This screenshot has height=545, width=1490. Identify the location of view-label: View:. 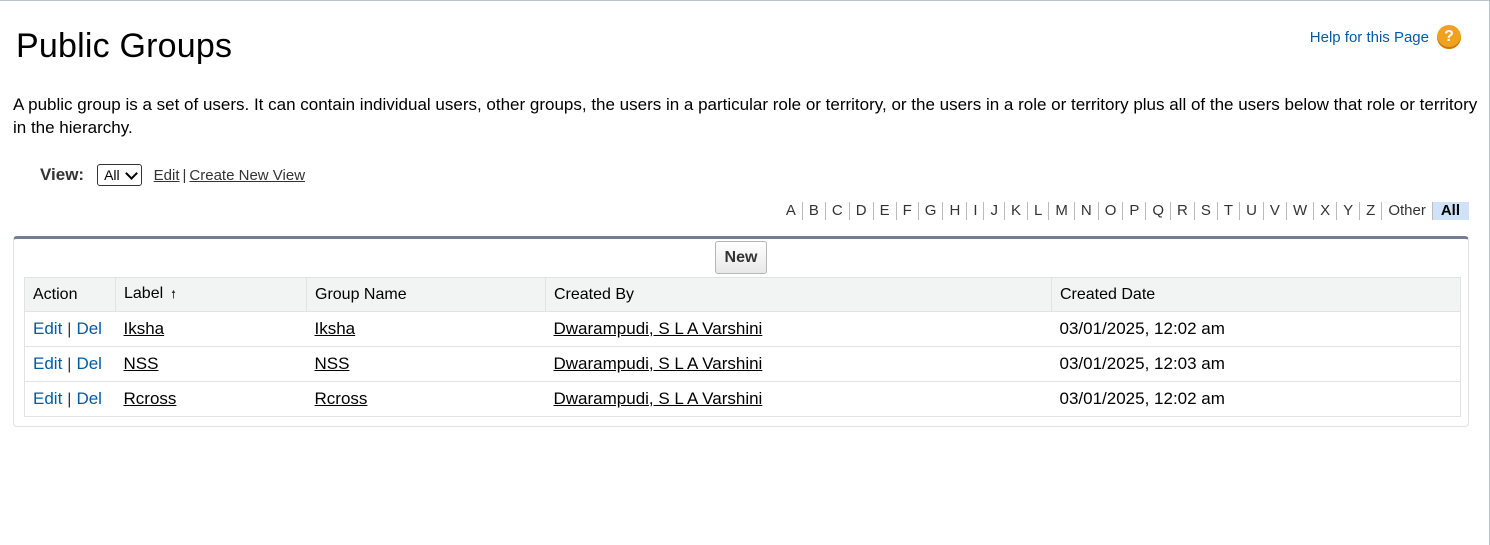
(62, 174).